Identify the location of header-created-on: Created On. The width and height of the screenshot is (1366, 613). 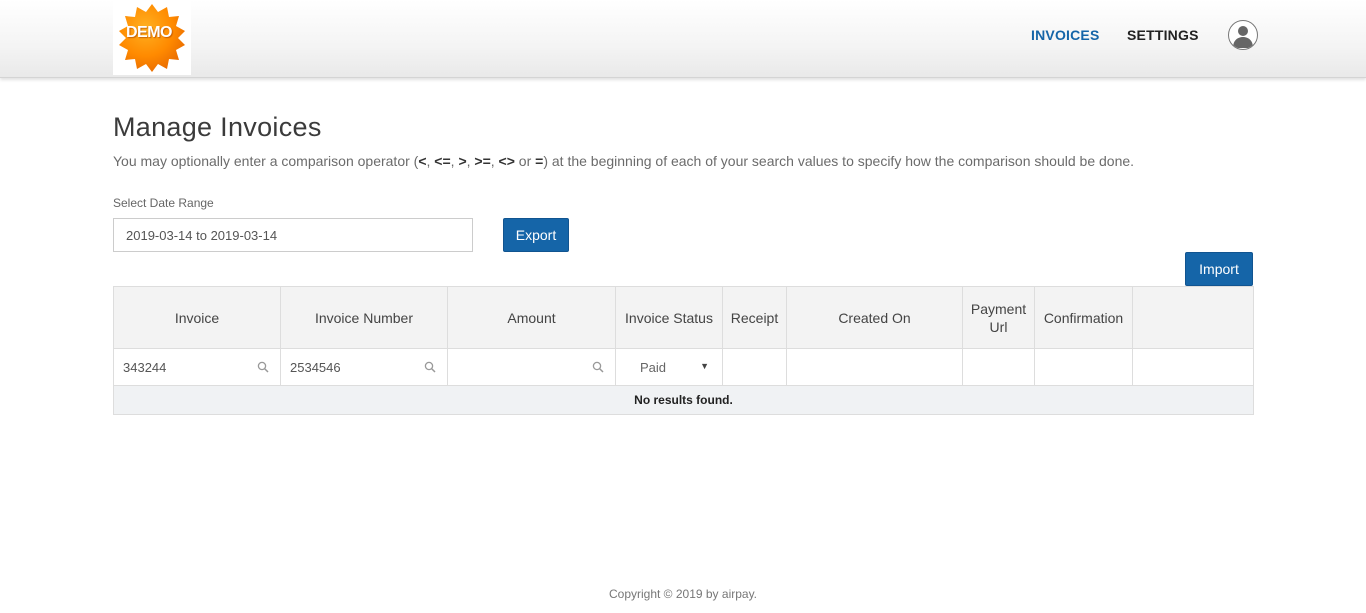
(874, 317).